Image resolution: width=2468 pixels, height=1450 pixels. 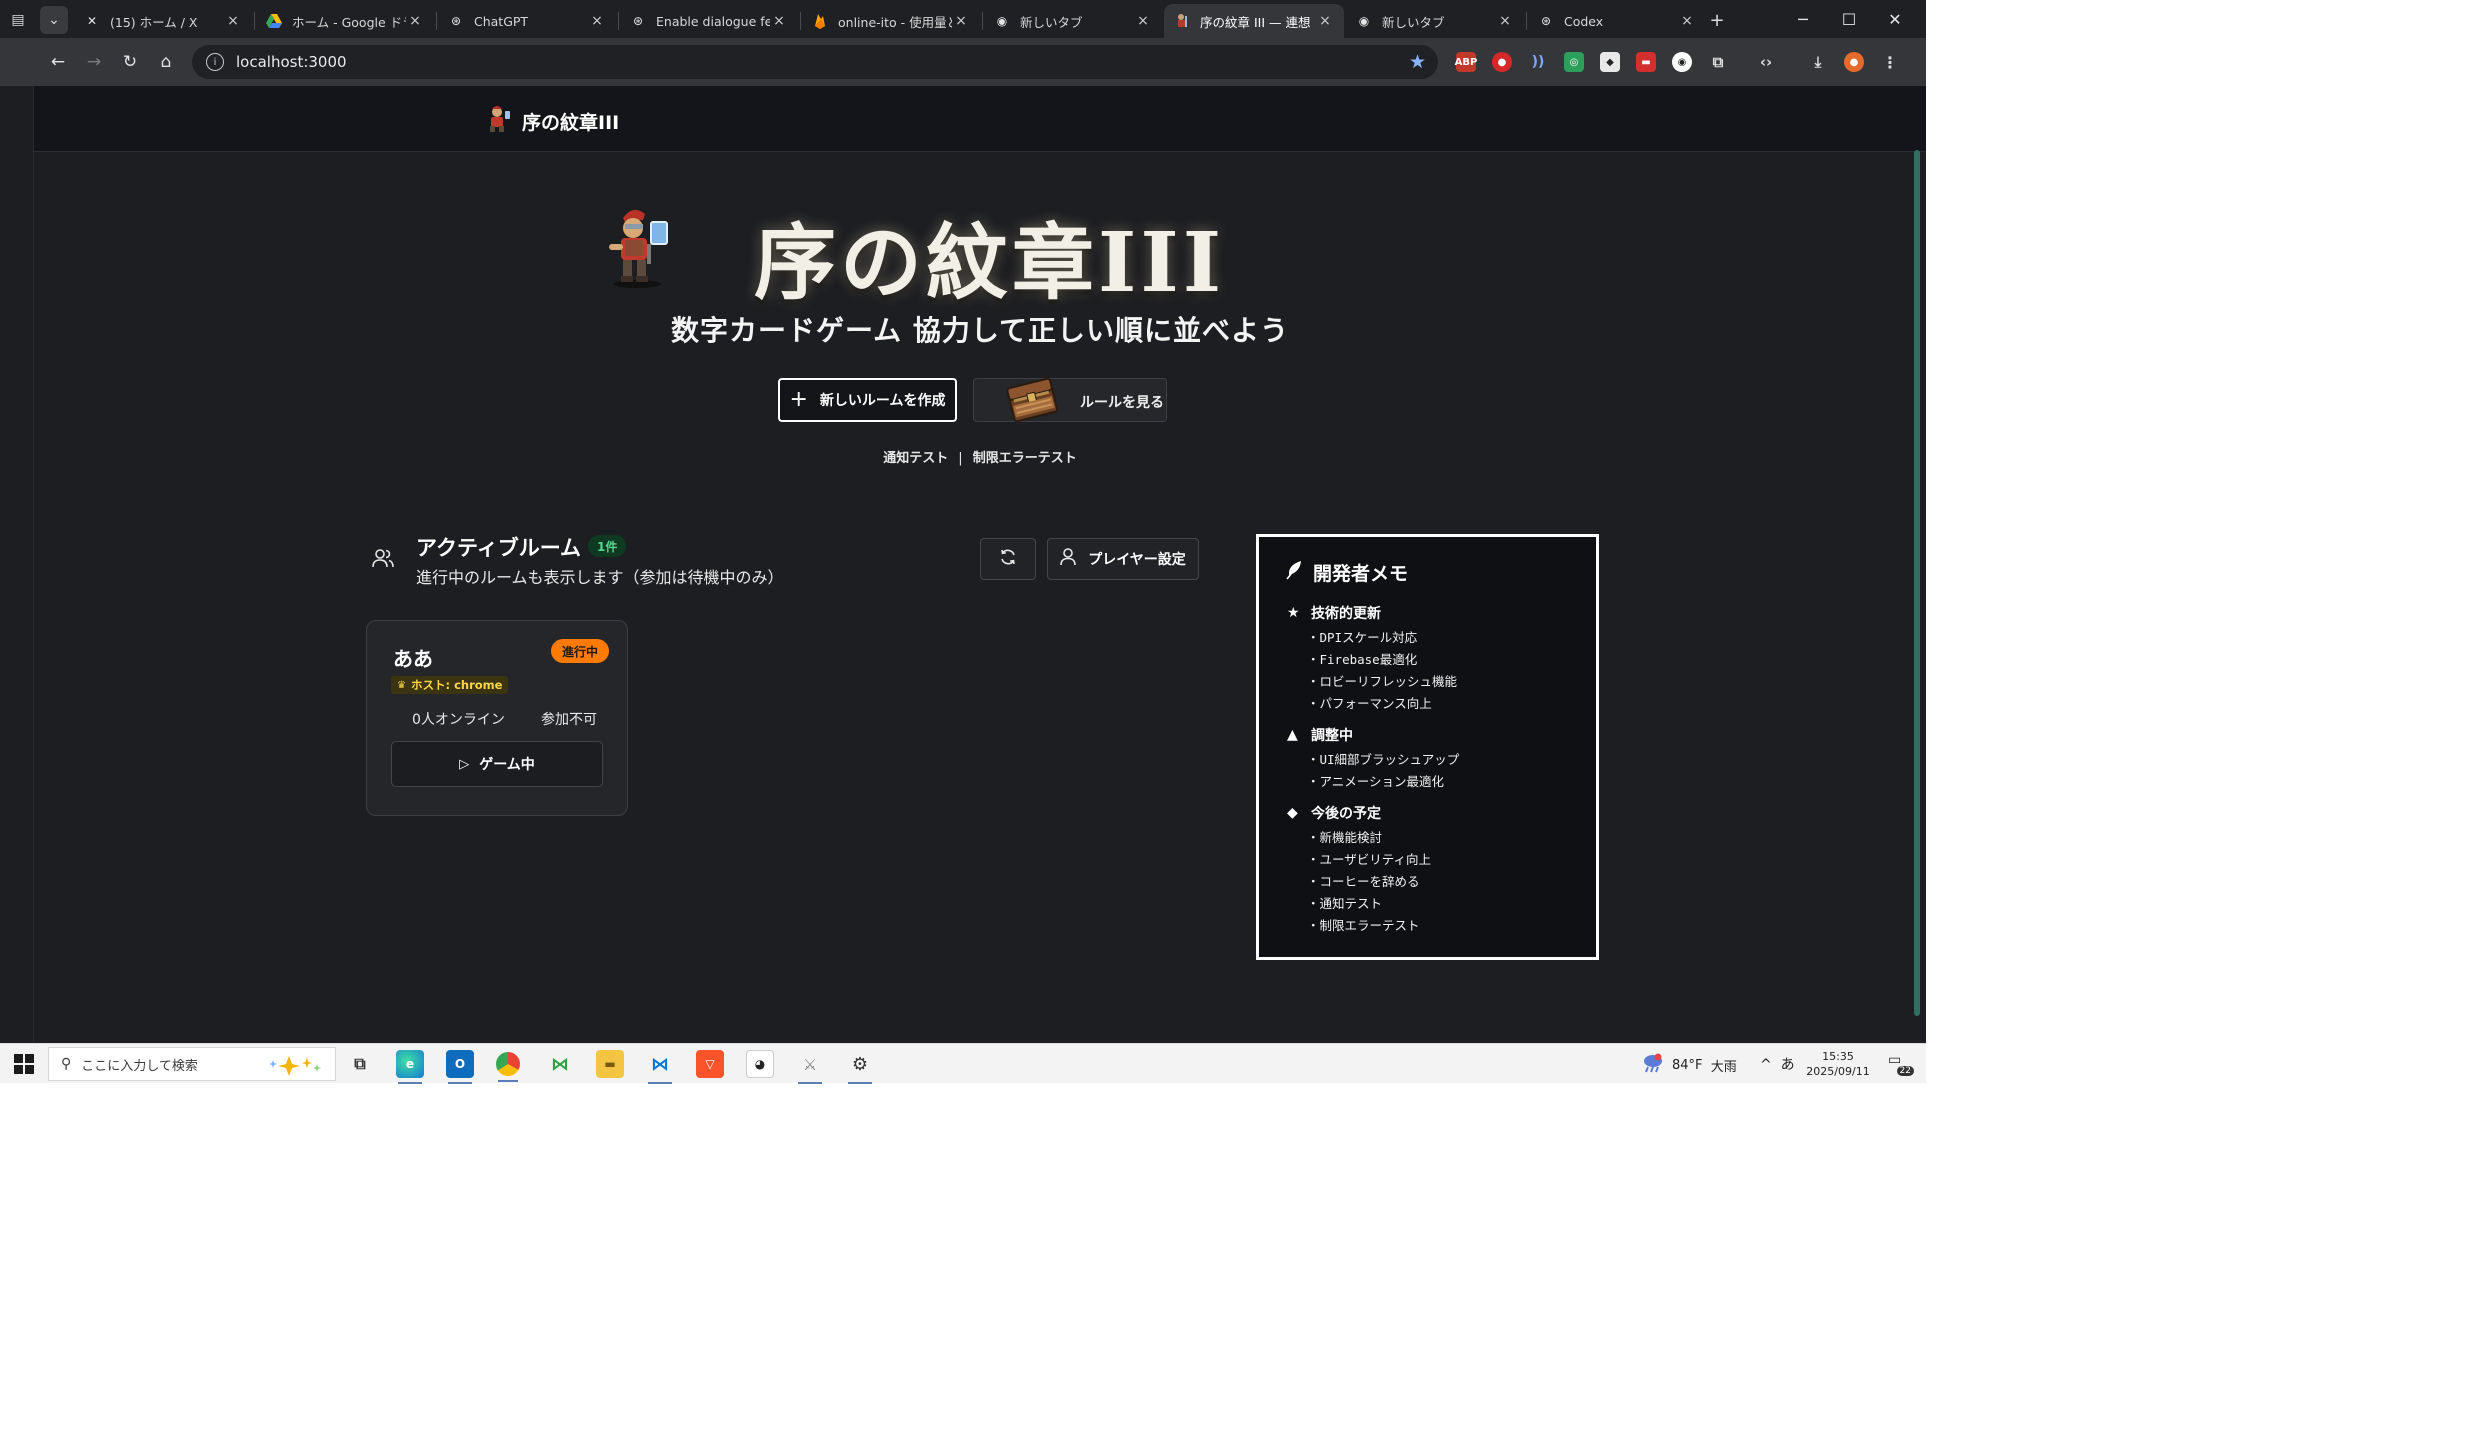 What do you see at coordinates (660, 1067) in the screenshot?
I see `vscode-app-icon: ⋈` at bounding box center [660, 1067].